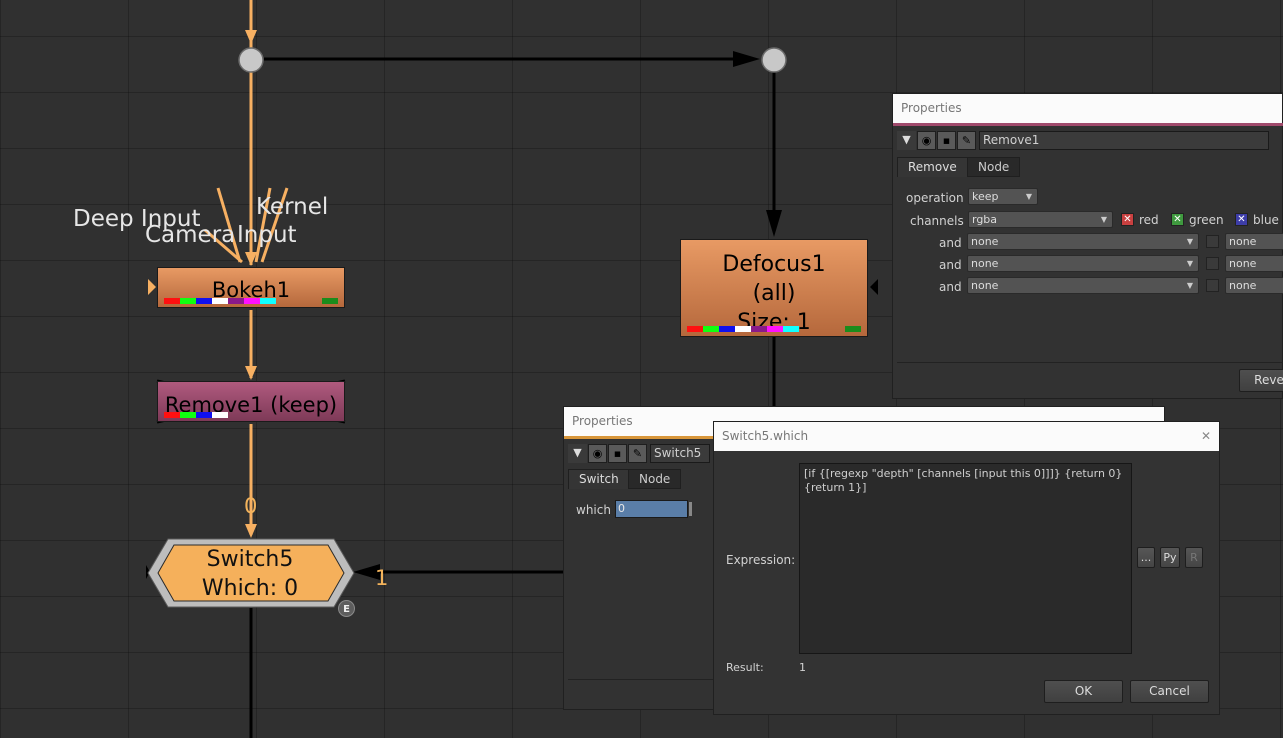 Image resolution: width=1283 pixels, height=738 pixels. What do you see at coordinates (1177, 219) in the screenshot?
I see `green-checkbox: ✕` at bounding box center [1177, 219].